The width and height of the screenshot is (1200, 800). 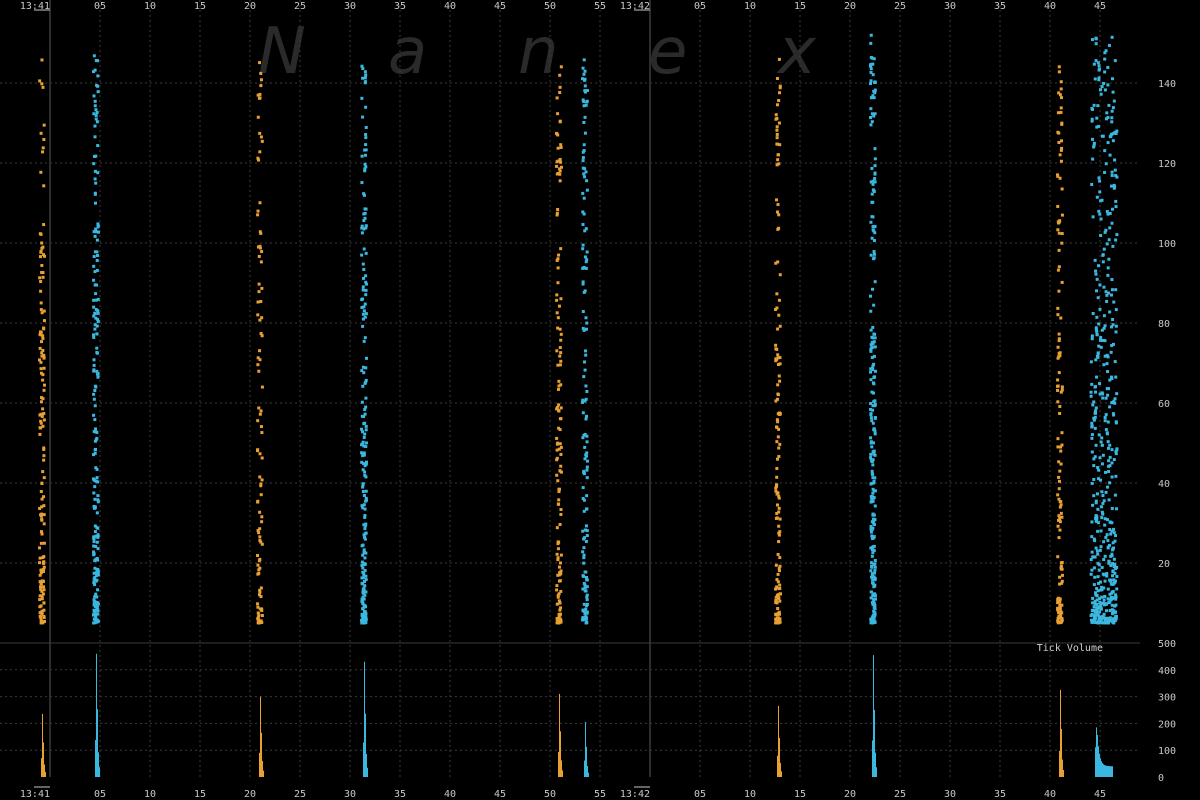 What do you see at coordinates (700, 794) in the screenshot?
I see `x-tick-label-bottom: 05` at bounding box center [700, 794].